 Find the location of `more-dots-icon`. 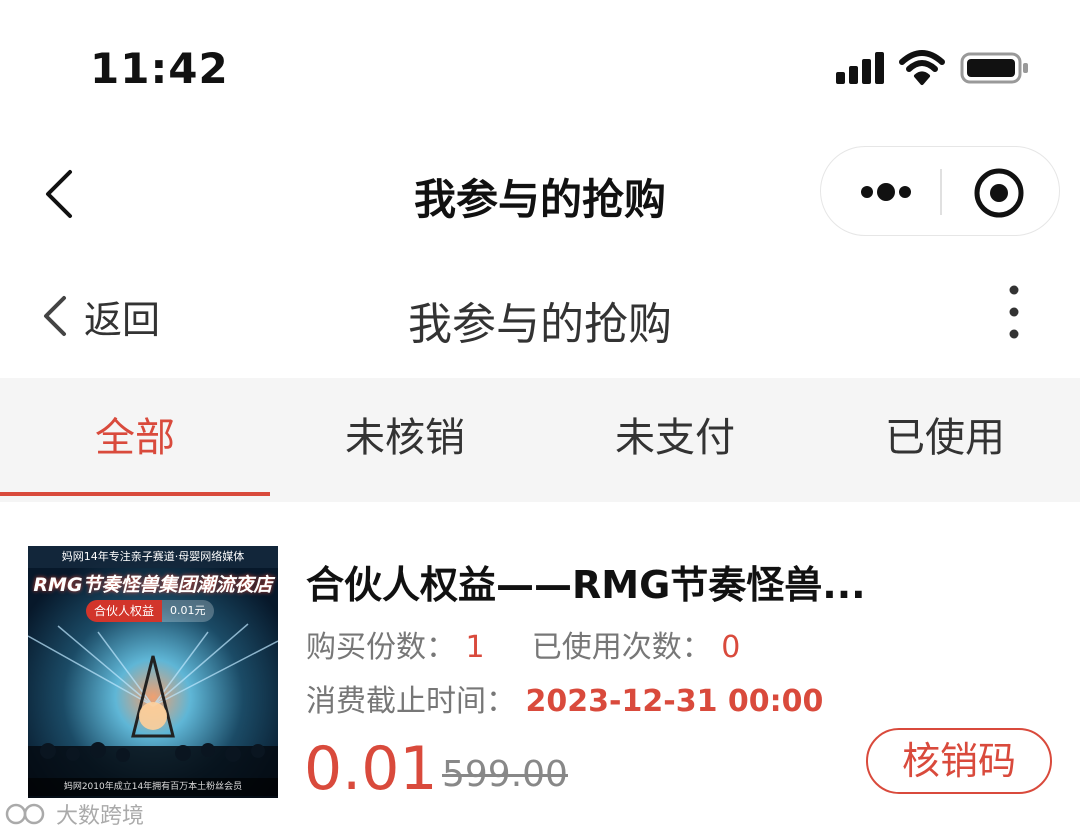

more-dots-icon is located at coordinates (894, 192).